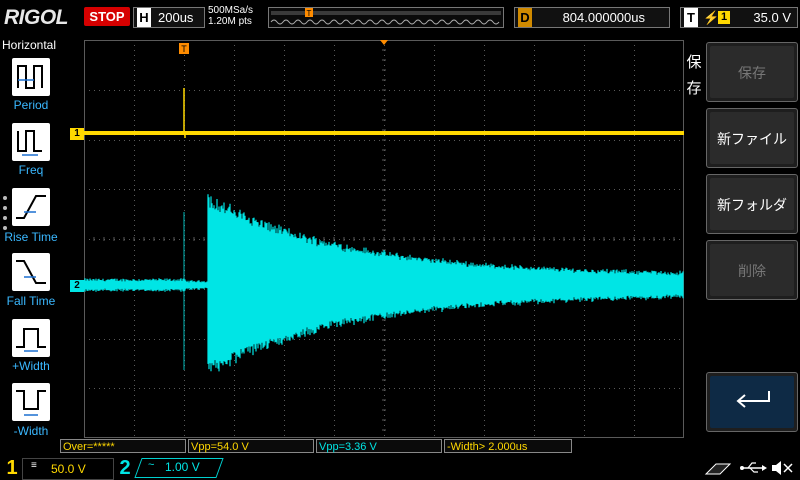  Describe the element at coordinates (525, 17) in the screenshot. I see `delay-label: D` at that location.